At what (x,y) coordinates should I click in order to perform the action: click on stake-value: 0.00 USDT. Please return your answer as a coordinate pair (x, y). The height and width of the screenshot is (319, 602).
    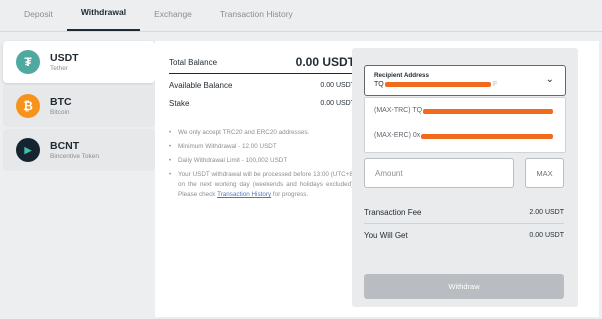
    Looking at the image, I should click on (337, 103).